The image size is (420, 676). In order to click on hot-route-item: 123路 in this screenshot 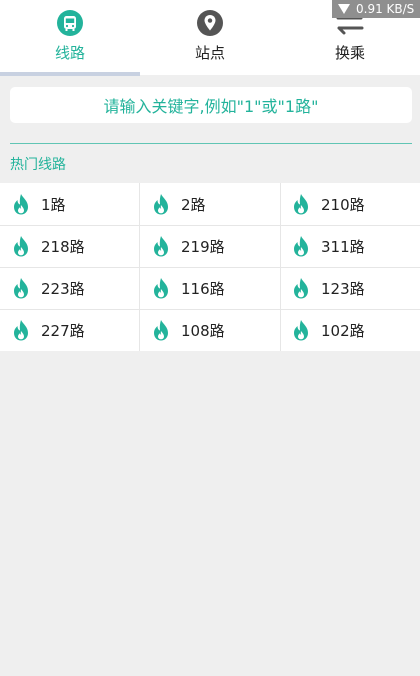, I will do `click(350, 288)`.